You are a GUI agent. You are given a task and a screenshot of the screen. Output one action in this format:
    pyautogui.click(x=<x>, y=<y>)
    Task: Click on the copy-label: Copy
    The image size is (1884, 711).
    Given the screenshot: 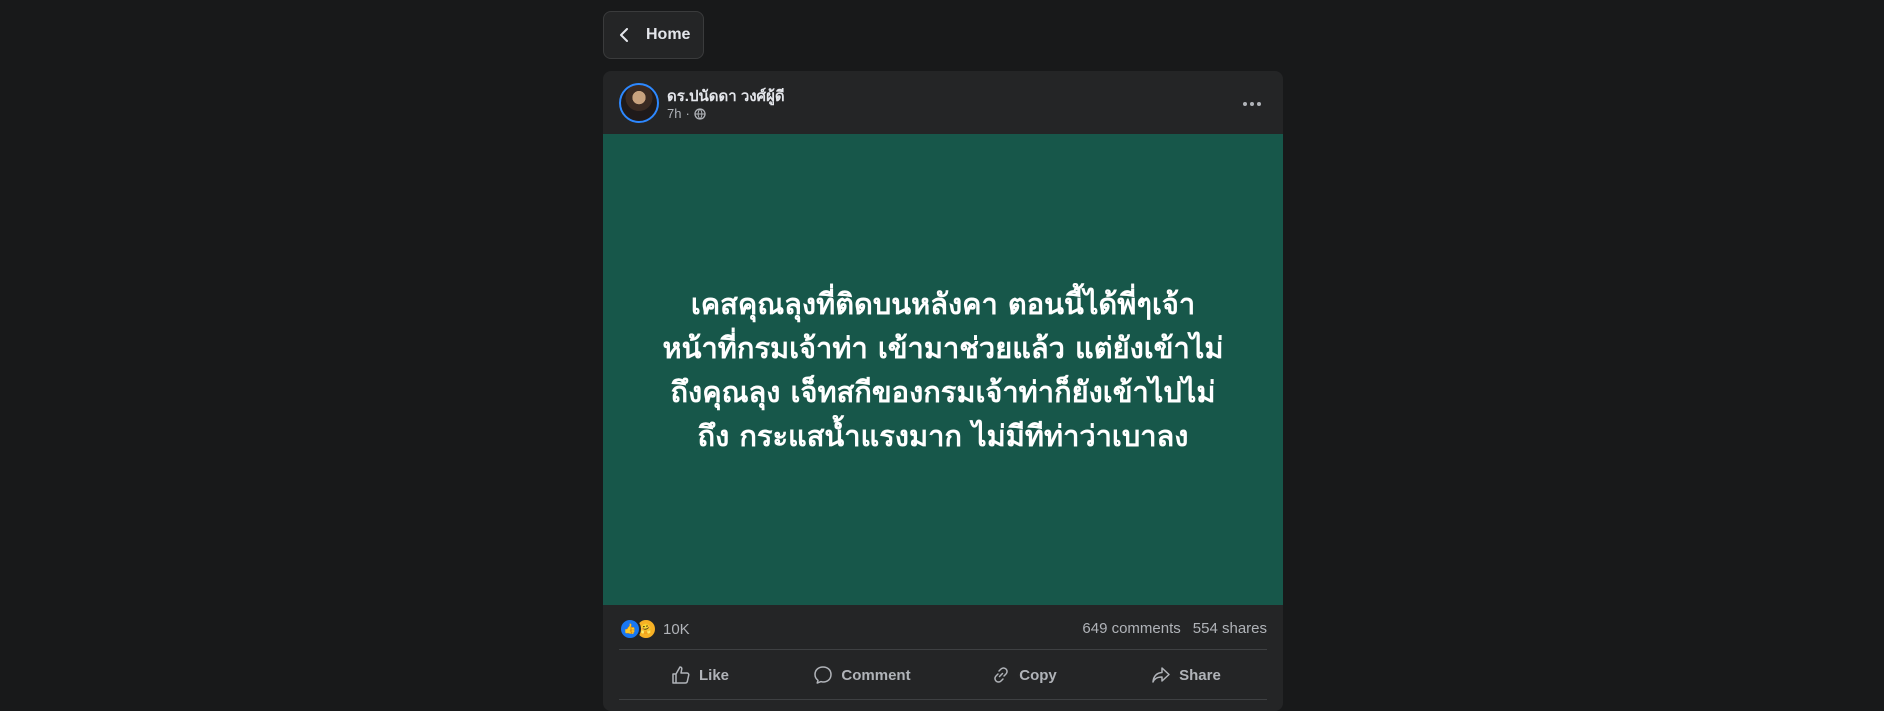 What is the action you would take?
    pyautogui.click(x=1038, y=675)
    